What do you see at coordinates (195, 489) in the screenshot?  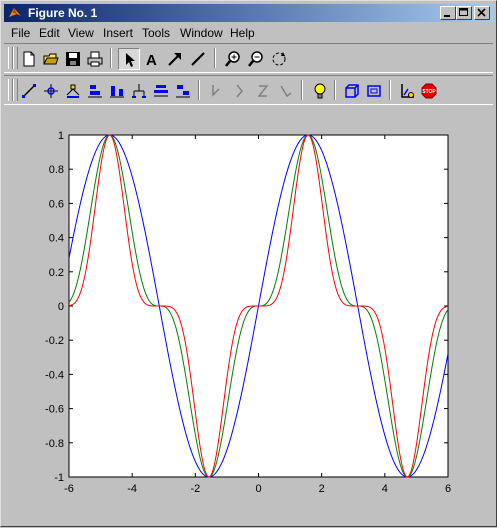 I see `x-tick-label: -2` at bounding box center [195, 489].